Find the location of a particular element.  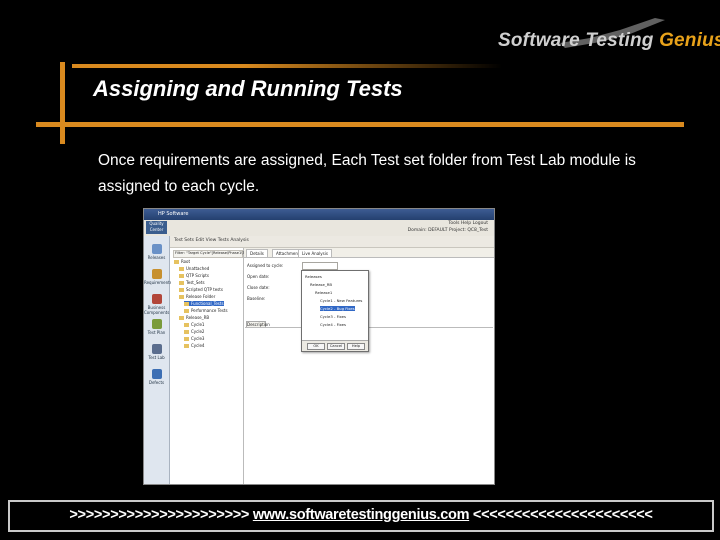

top-divider is located at coordinates (287, 66).